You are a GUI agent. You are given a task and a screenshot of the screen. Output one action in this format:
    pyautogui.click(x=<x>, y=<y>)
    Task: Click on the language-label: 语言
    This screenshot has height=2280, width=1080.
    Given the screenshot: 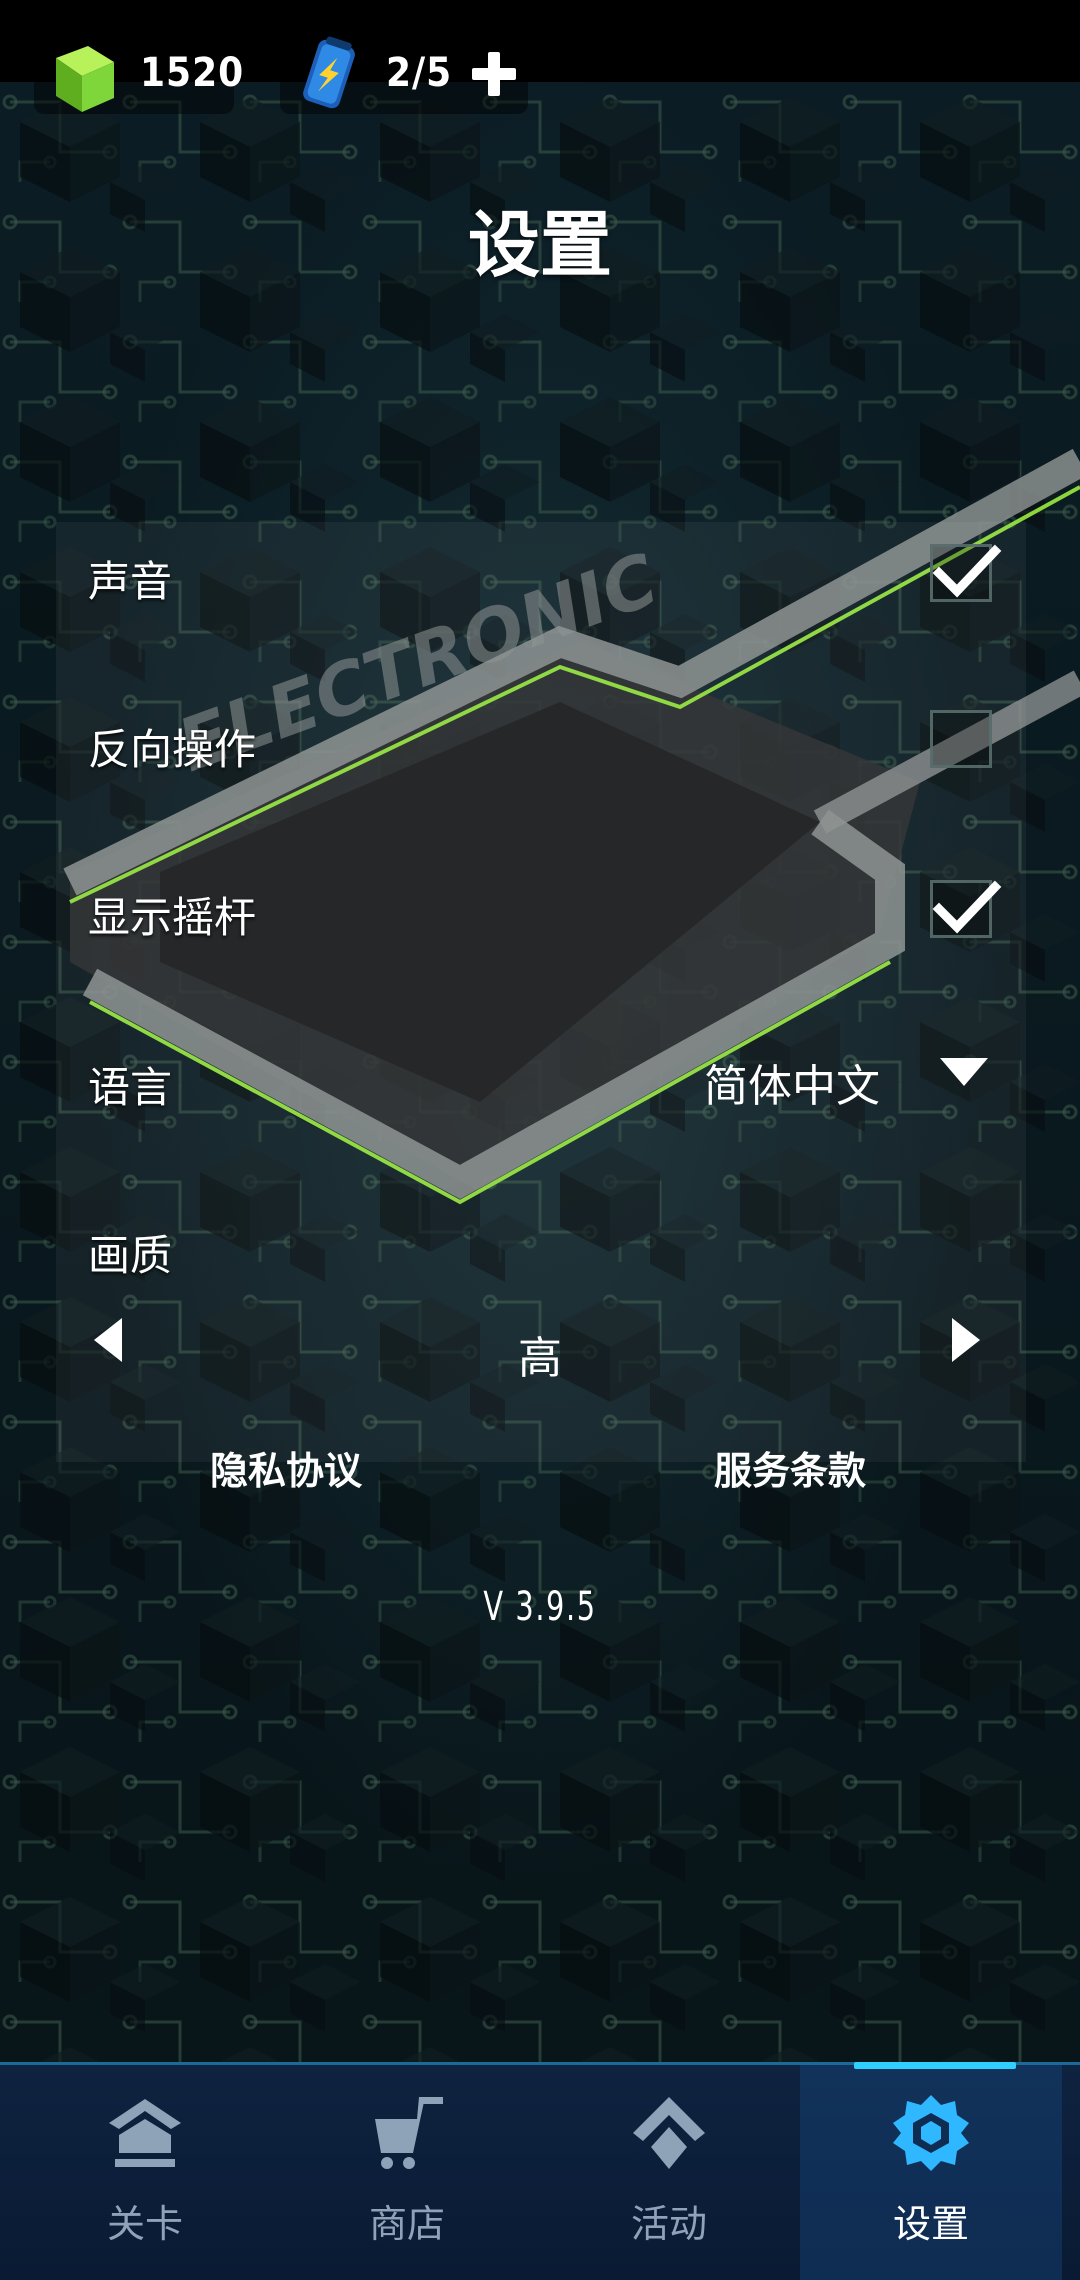 What is the action you would take?
    pyautogui.click(x=130, y=1087)
    